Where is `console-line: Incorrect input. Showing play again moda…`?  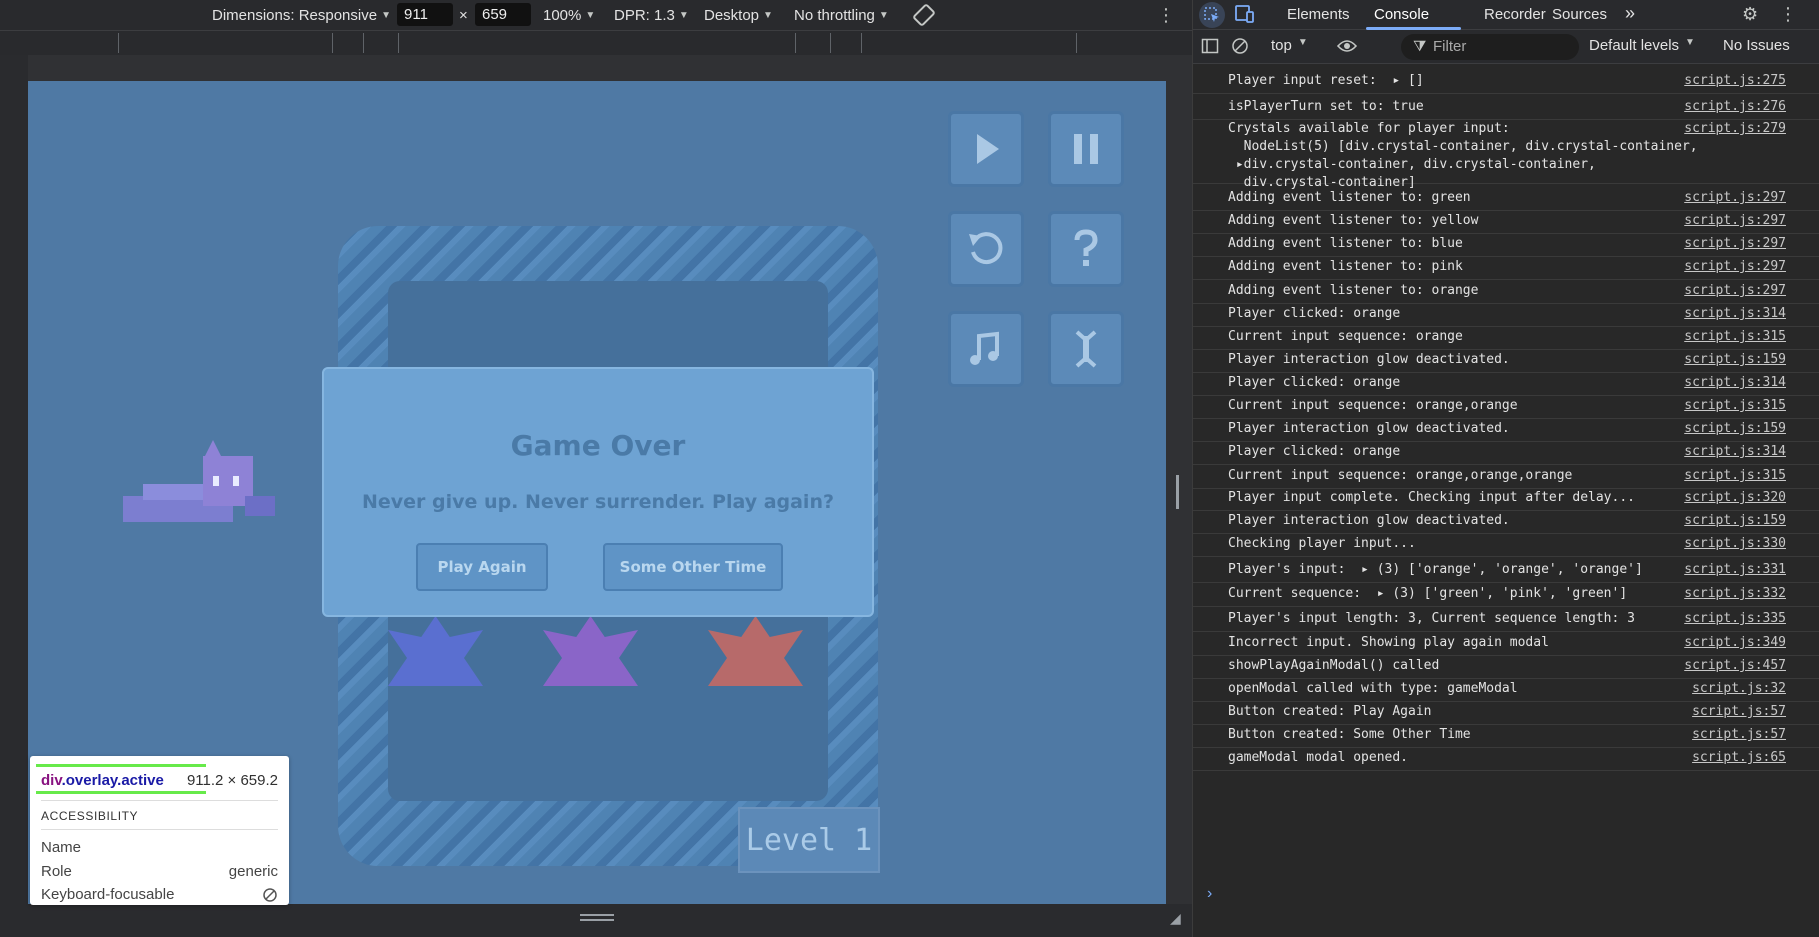 console-line: Incorrect input. Showing play again moda… is located at coordinates (1506, 645).